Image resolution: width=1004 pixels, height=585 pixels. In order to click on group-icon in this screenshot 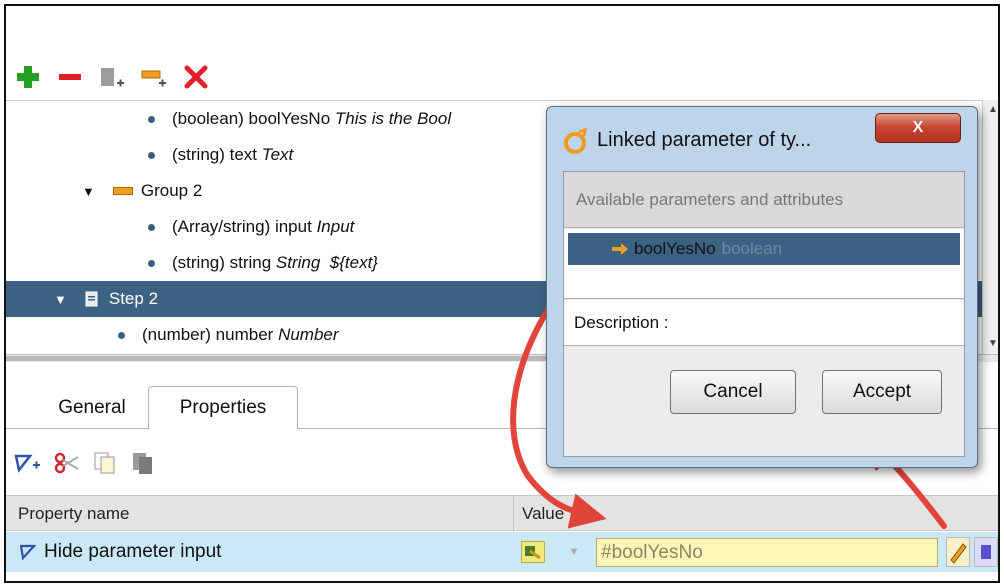, I will do `click(122, 191)`.